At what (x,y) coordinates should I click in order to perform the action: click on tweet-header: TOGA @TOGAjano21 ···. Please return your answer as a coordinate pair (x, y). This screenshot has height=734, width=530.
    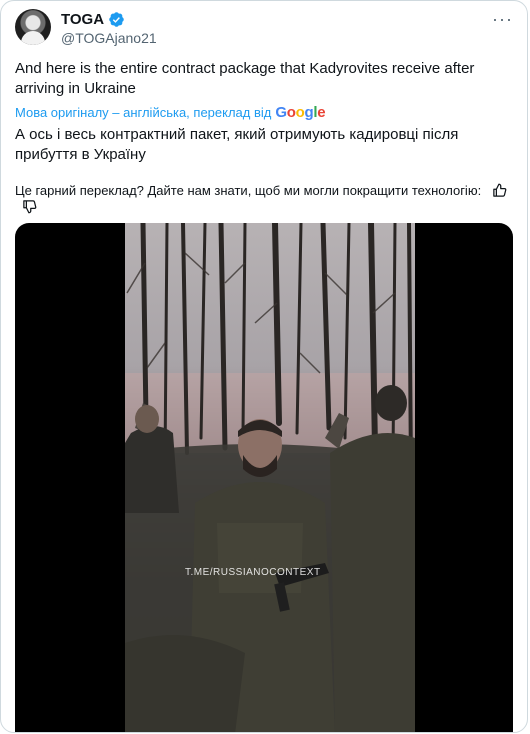
    Looking at the image, I should click on (265, 29).